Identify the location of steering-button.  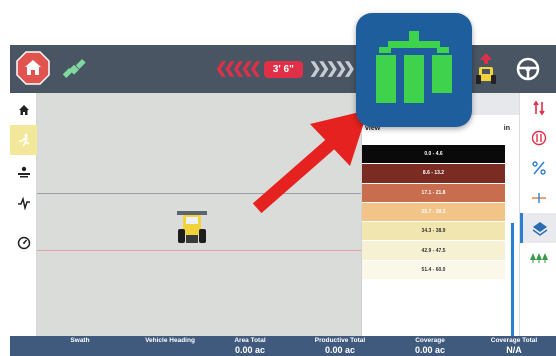
(528, 69).